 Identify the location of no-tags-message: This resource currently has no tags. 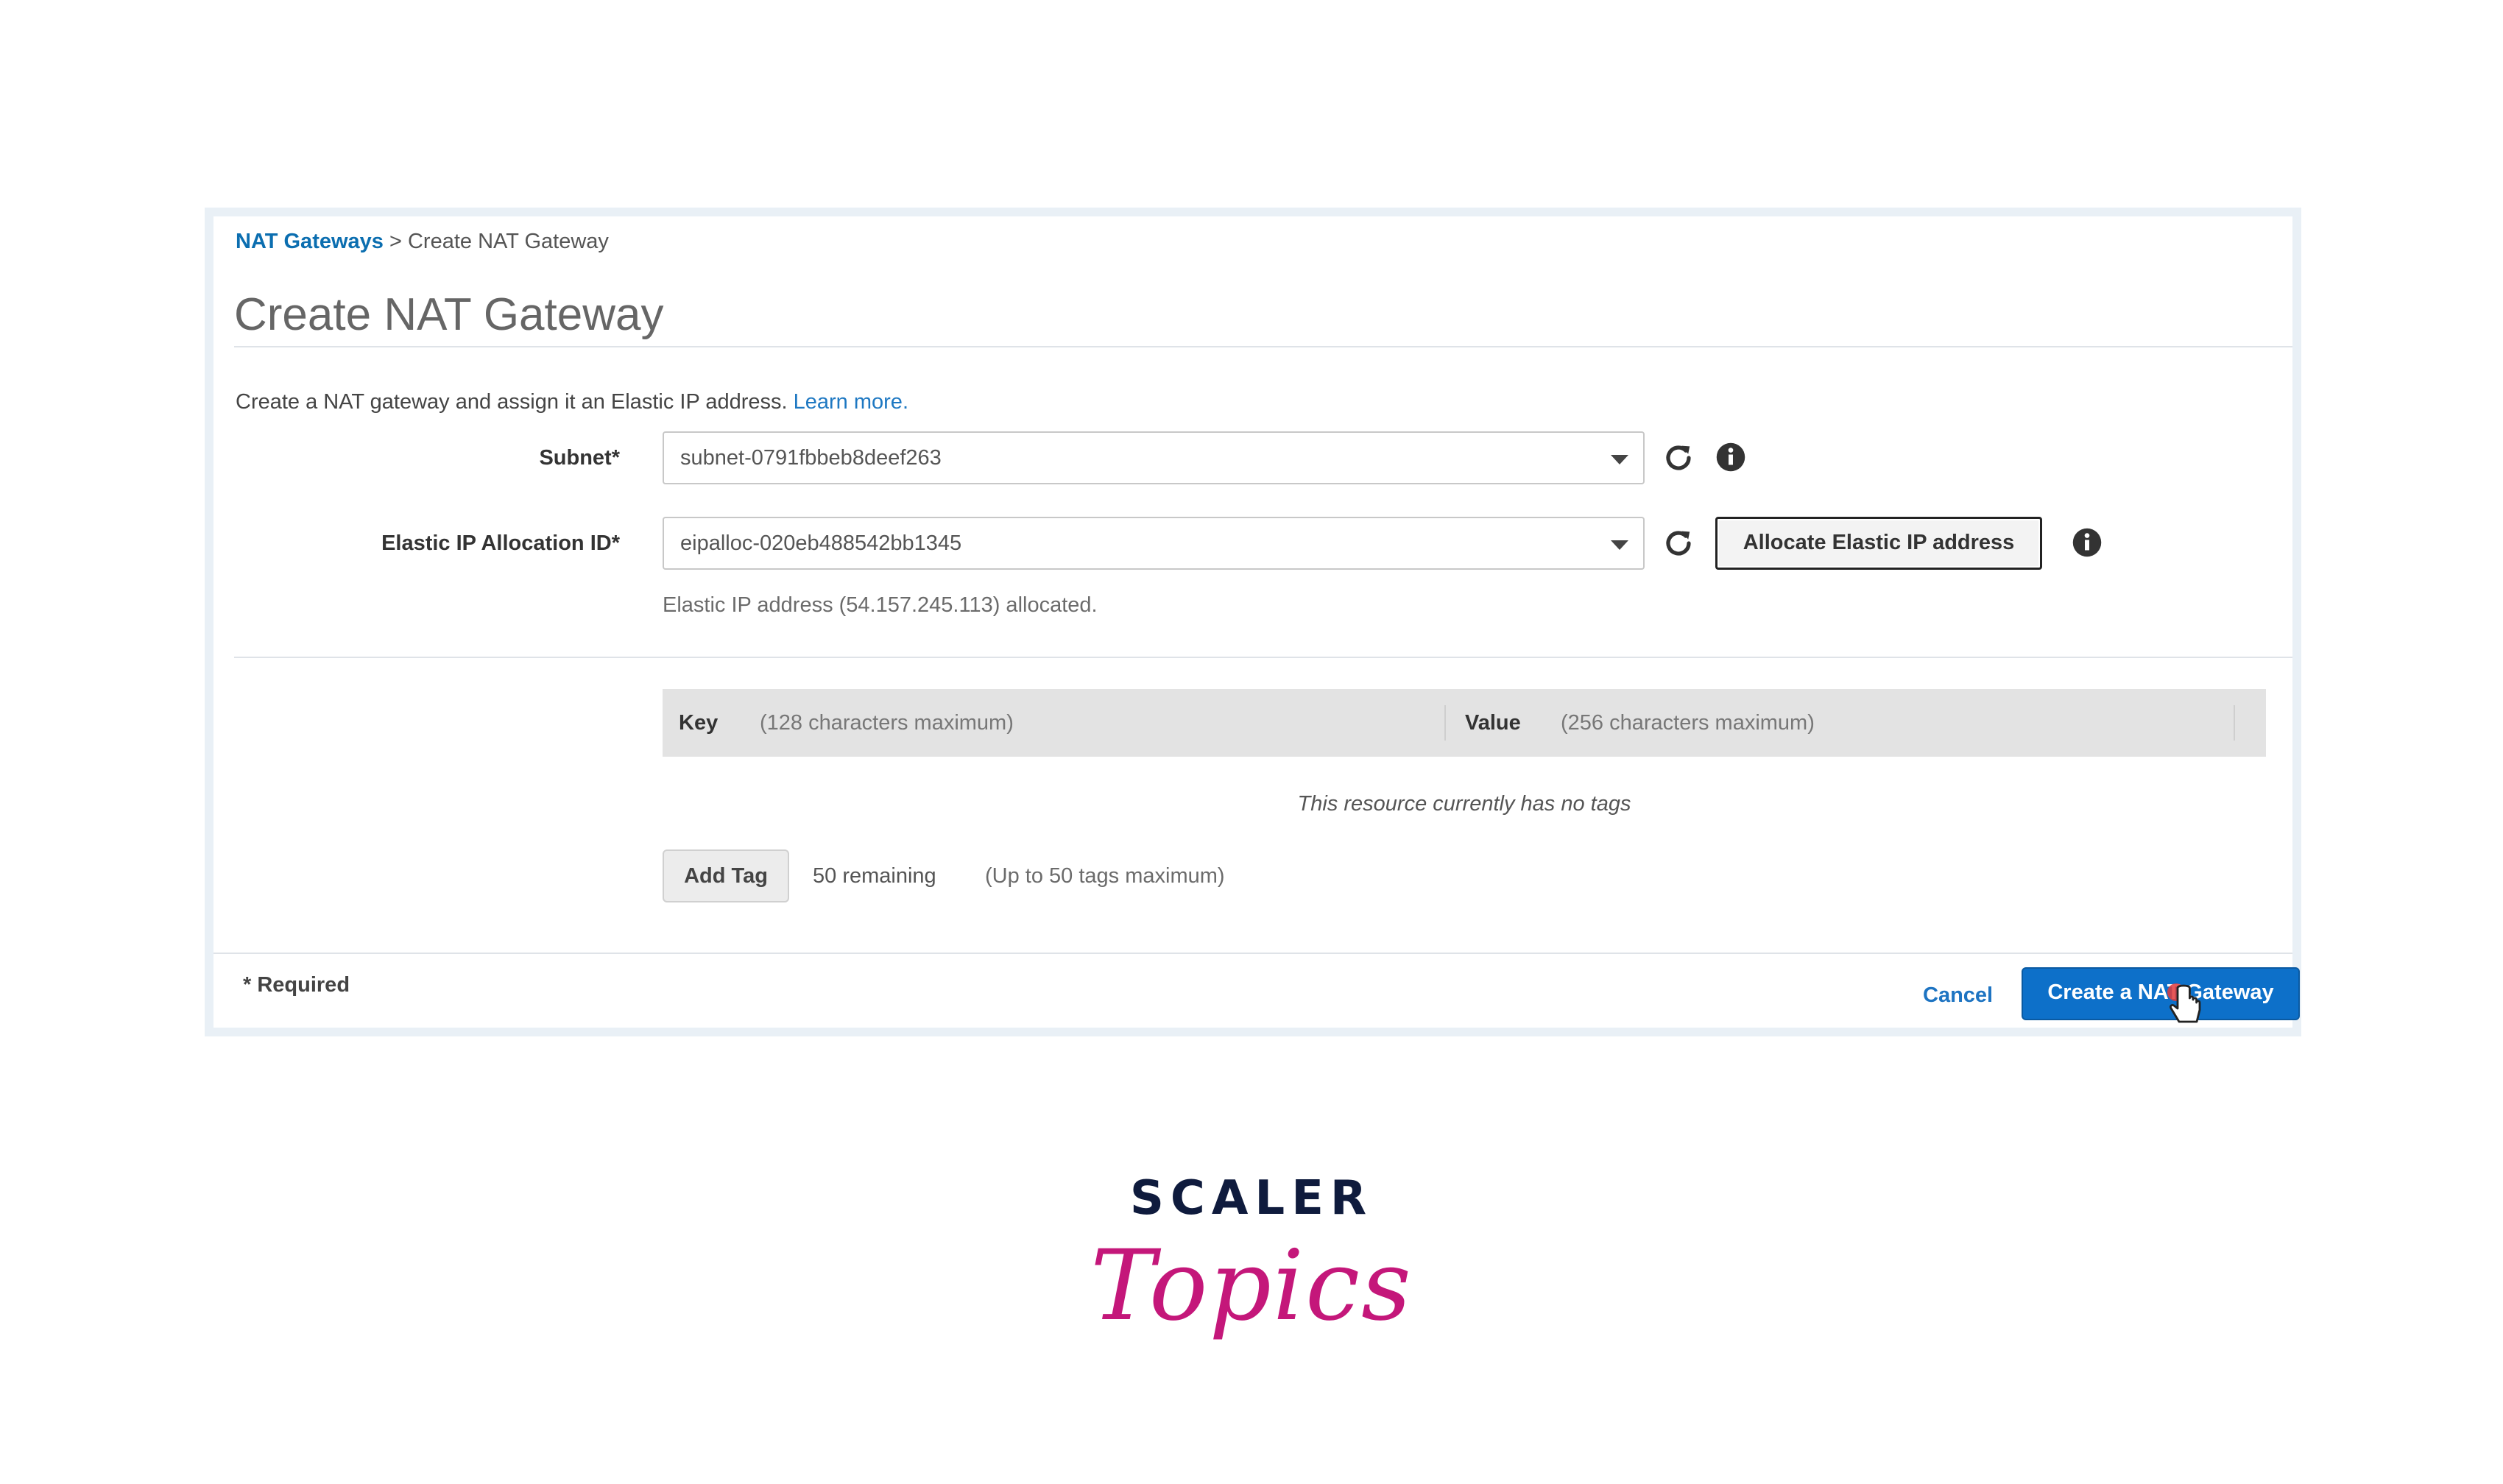
(1464, 804).